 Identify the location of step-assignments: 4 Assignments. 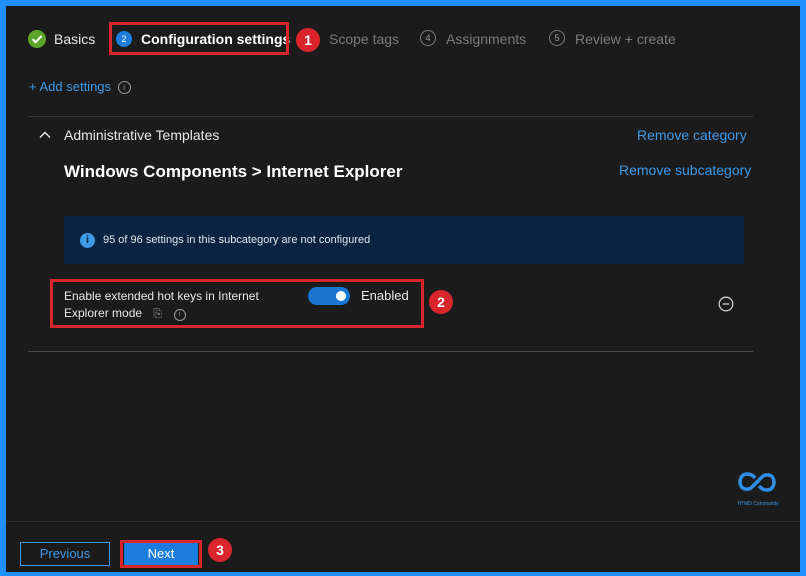
(475, 39).